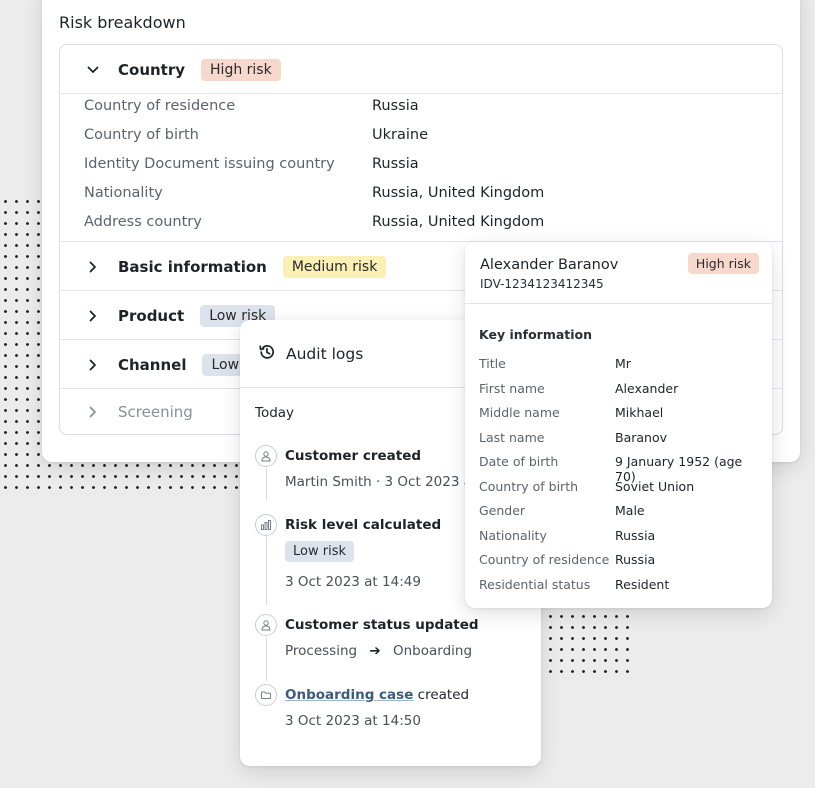 The height and width of the screenshot is (788, 815). What do you see at coordinates (151, 315) in the screenshot?
I see `risk-row-label: Product` at bounding box center [151, 315].